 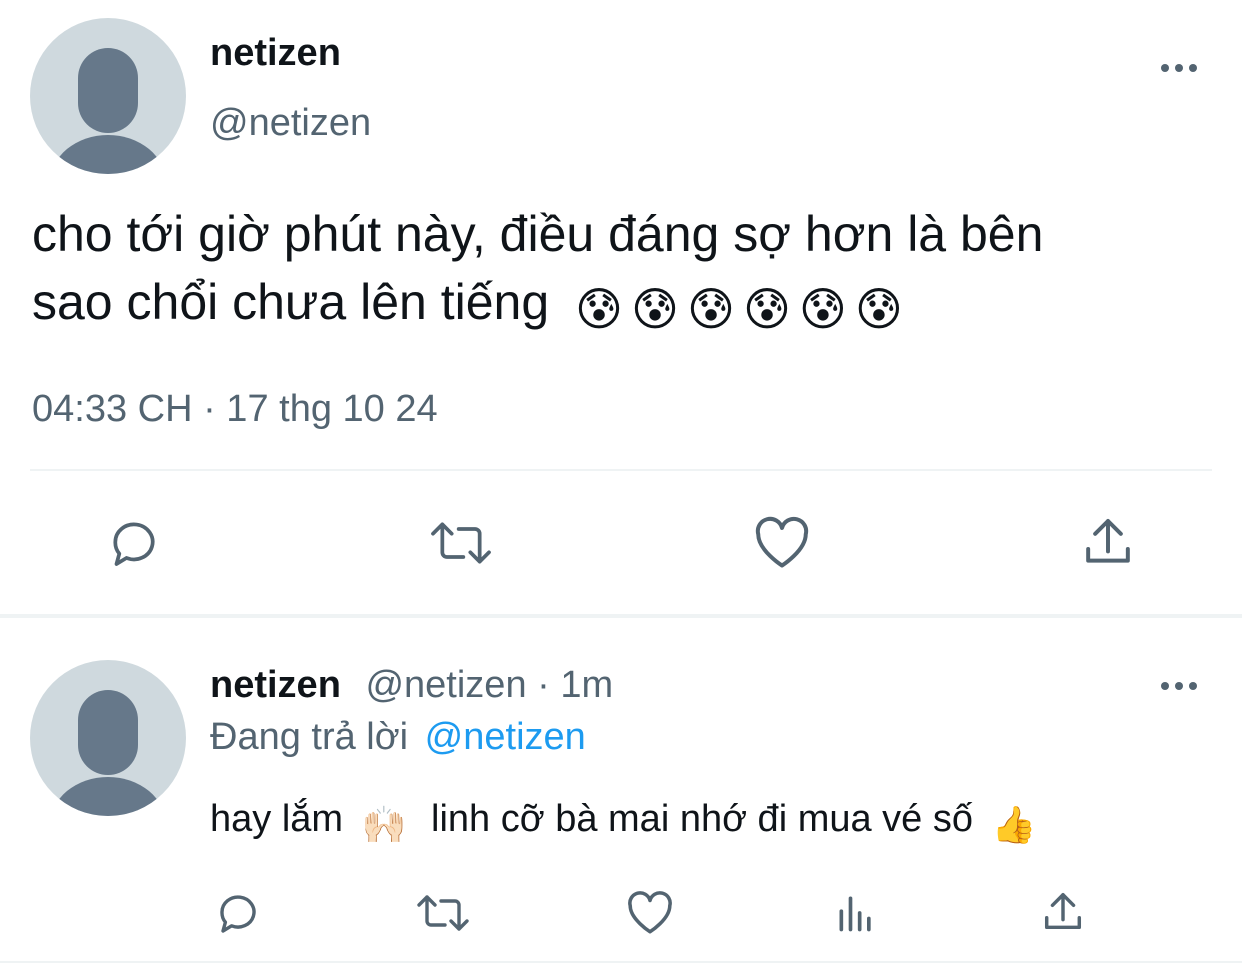 I want to click on reply-like-icon, so click(x=650, y=913).